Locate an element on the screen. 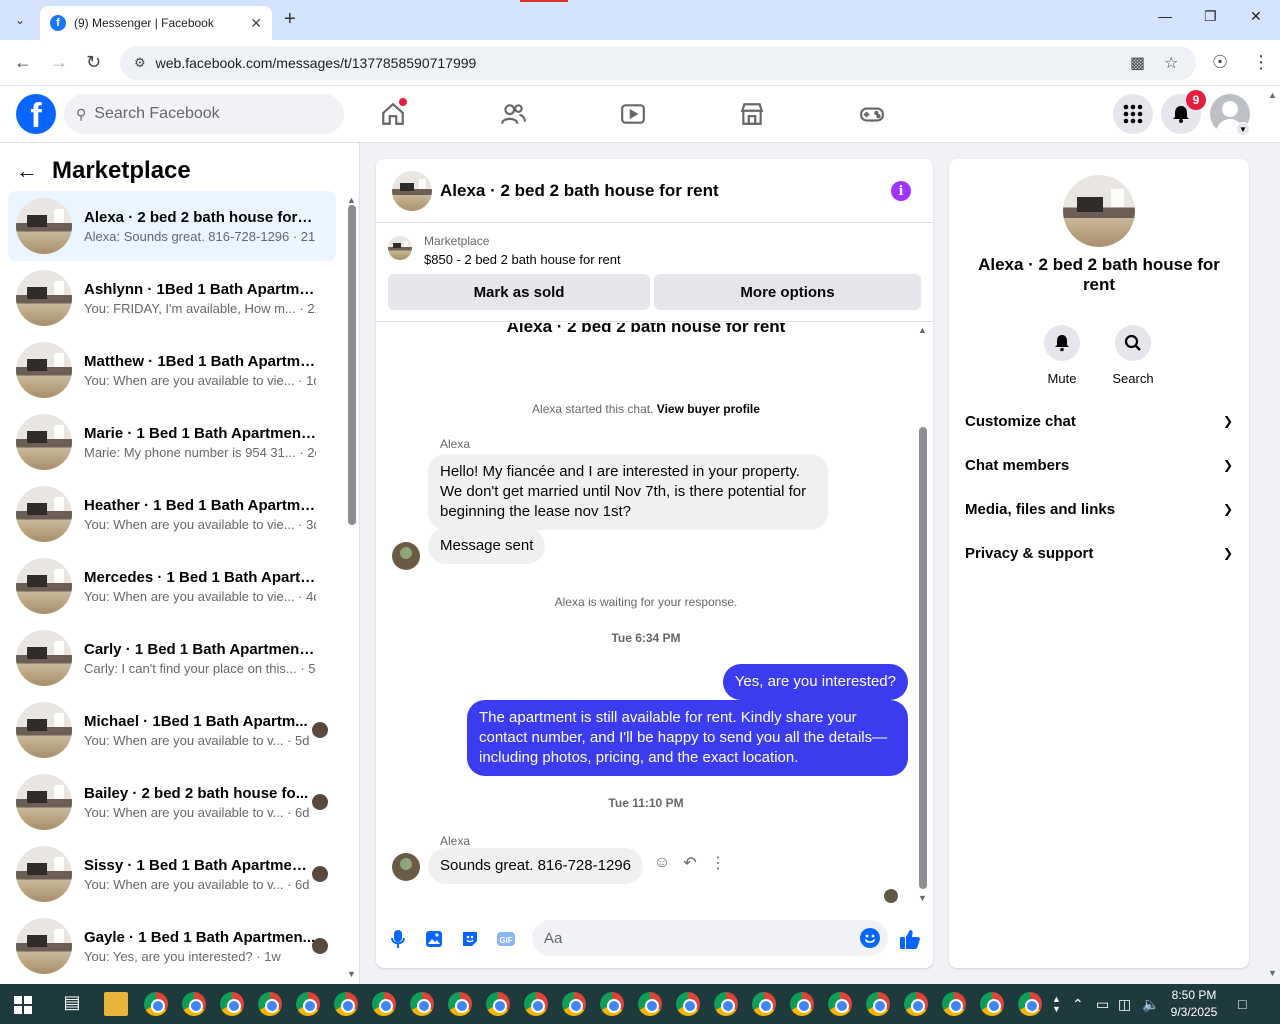 The height and width of the screenshot is (1024, 1280). react-emoji-icon: ☺ is located at coordinates (662, 863).